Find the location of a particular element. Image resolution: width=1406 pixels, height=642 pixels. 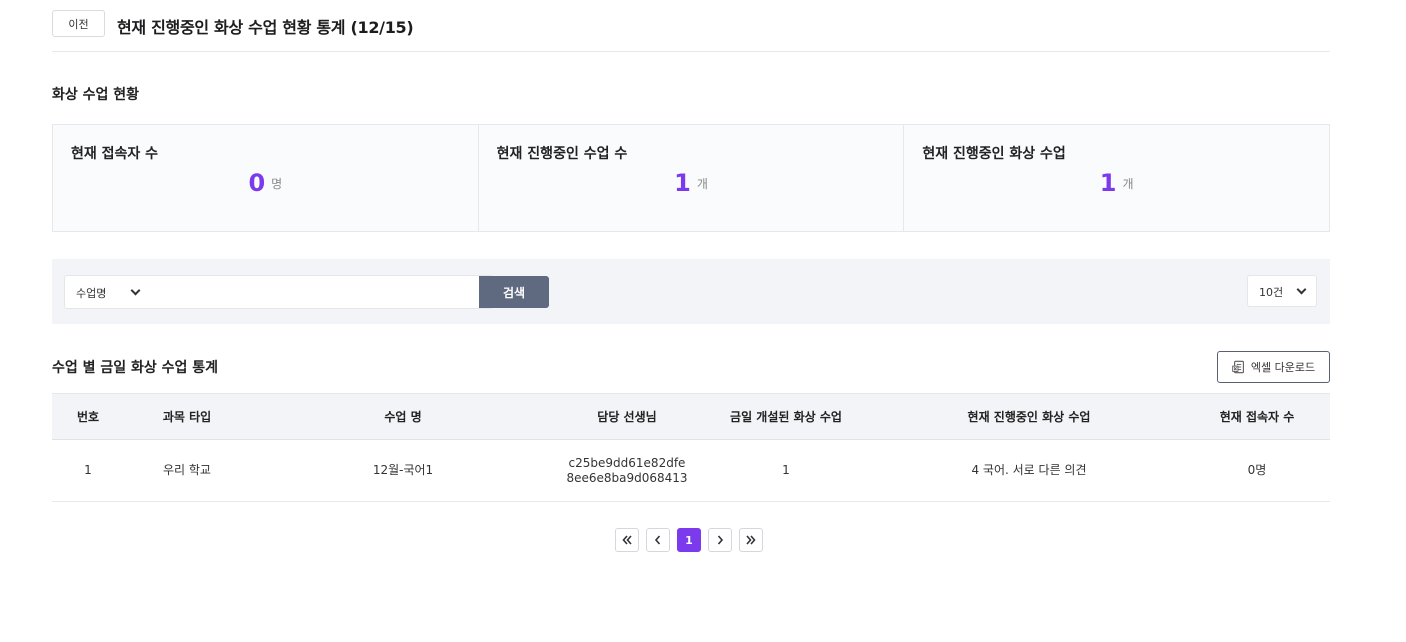

first-page-button is located at coordinates (627, 540).